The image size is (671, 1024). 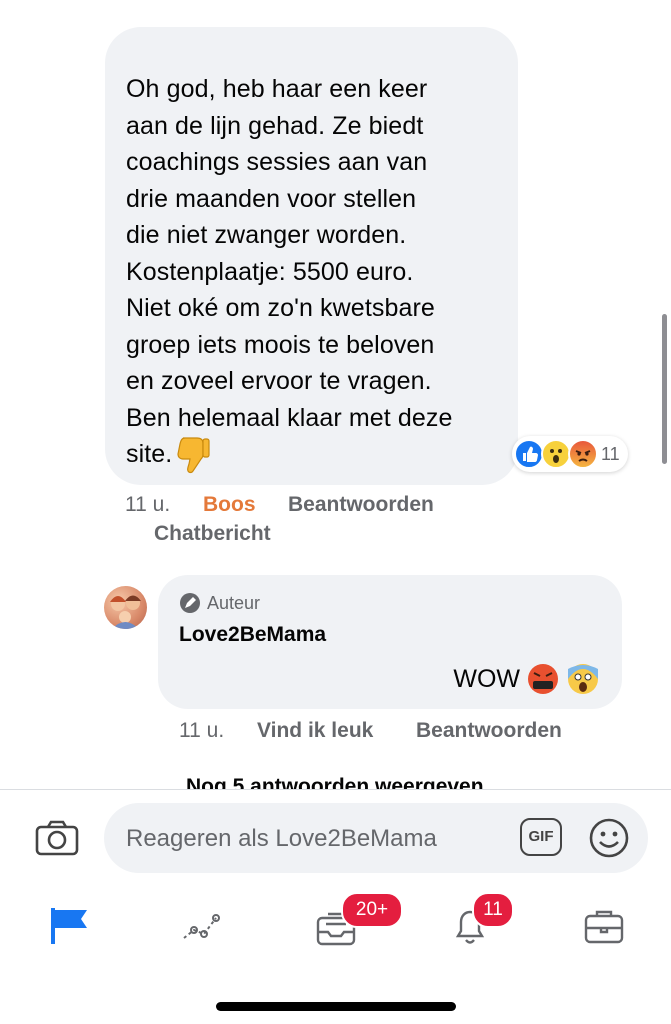 I want to click on home-indicator, so click(x=336, y=1006).